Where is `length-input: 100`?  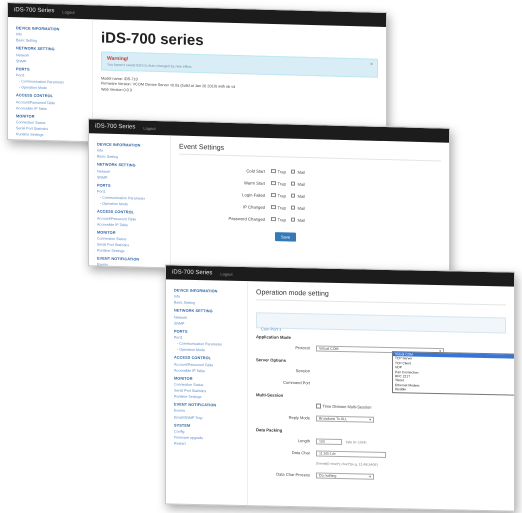 length-input: 100 is located at coordinates (329, 441).